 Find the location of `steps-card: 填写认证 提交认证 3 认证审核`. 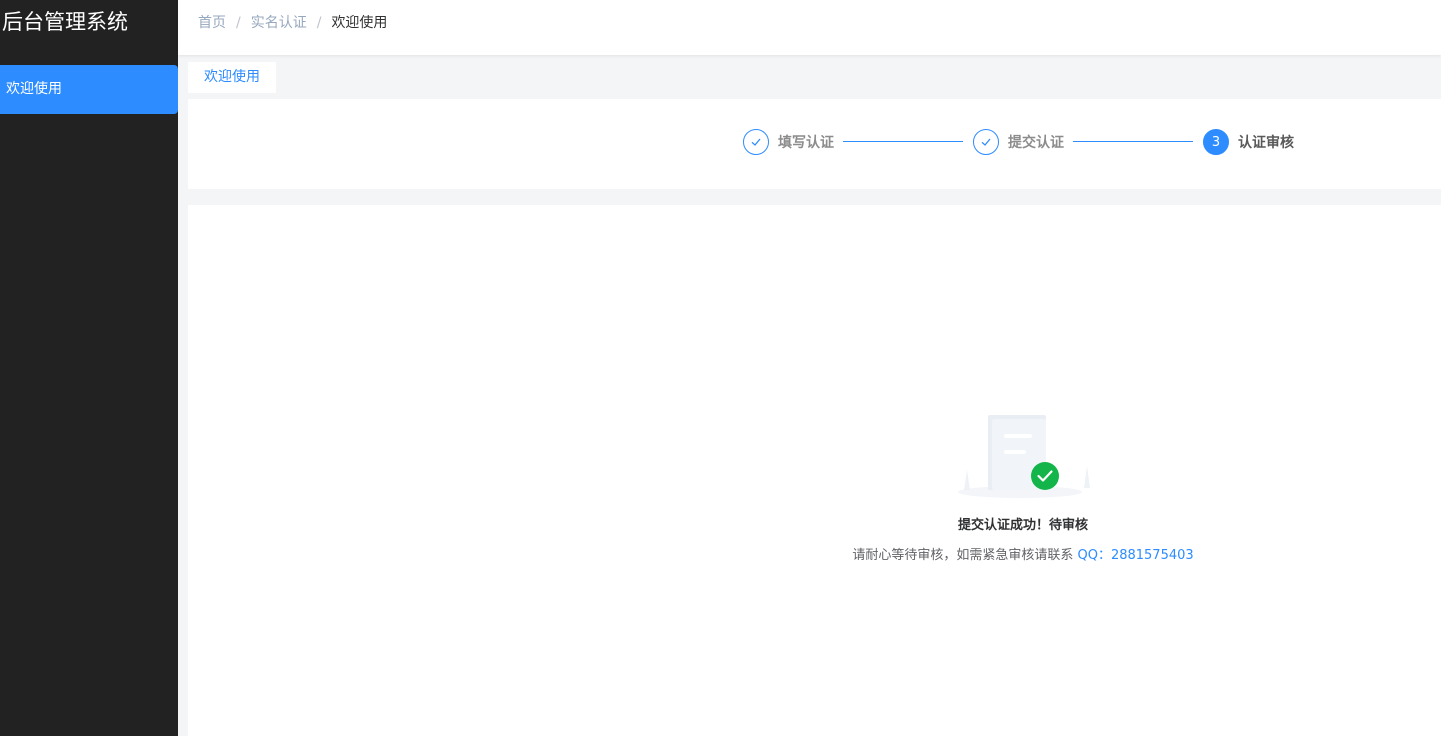

steps-card: 填写认证 提交认证 3 认证审核 is located at coordinates (814, 144).